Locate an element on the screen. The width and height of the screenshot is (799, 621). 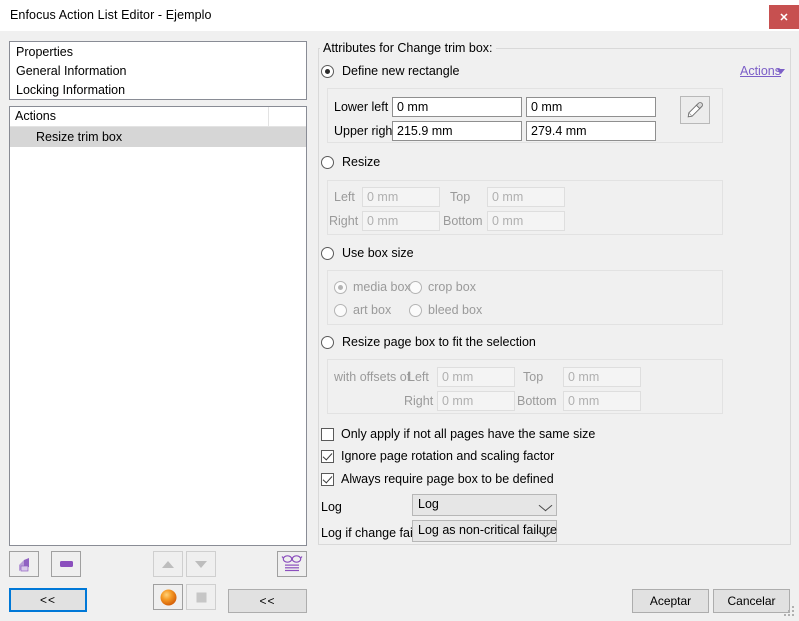
resize-grip is located at coordinates (790, 612).